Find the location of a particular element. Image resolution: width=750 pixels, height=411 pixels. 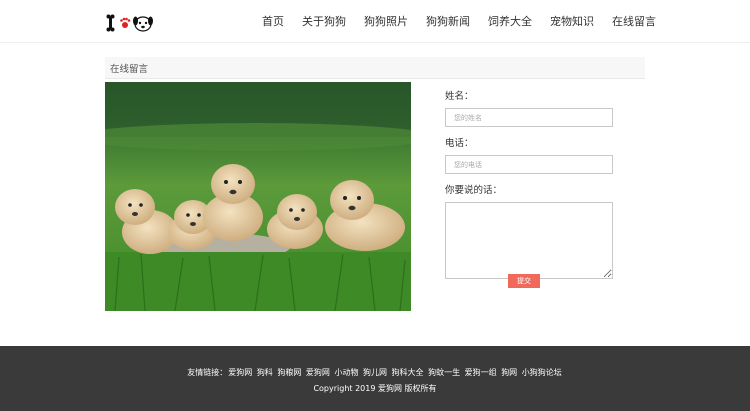

message-form: 姓名： 电话： 你要说的话： is located at coordinates (530, 183).